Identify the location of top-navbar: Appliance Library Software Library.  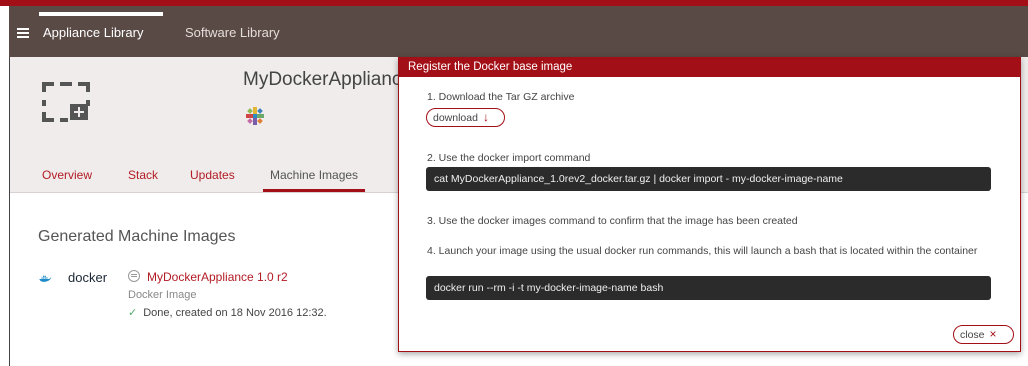
(518, 31).